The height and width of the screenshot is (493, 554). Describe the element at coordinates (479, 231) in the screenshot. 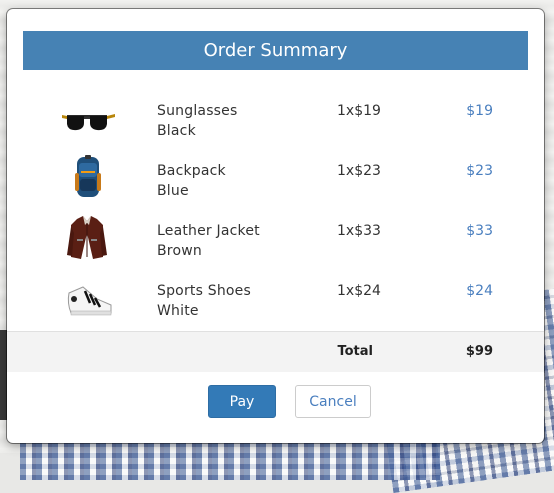

I see `item-total-price: $33` at that location.